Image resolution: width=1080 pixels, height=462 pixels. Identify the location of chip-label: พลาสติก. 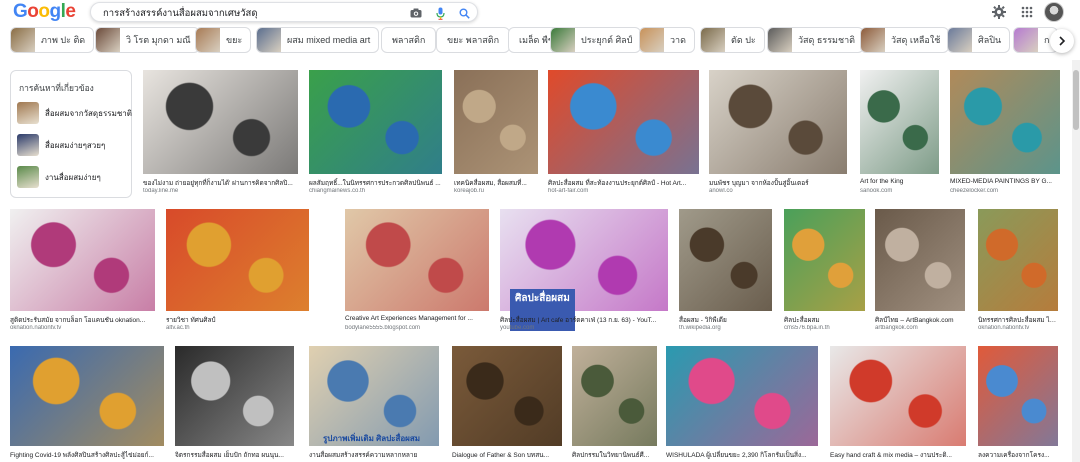
(409, 40).